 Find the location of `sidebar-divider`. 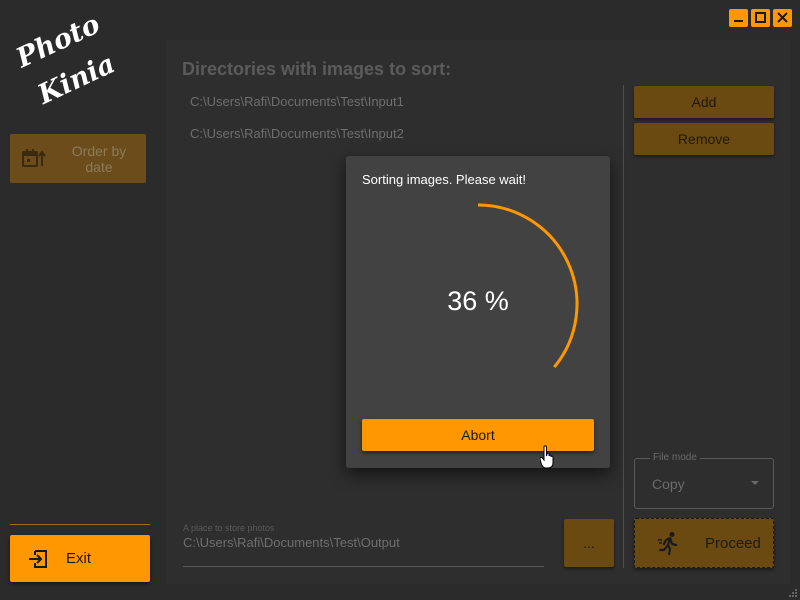

sidebar-divider is located at coordinates (80, 524).